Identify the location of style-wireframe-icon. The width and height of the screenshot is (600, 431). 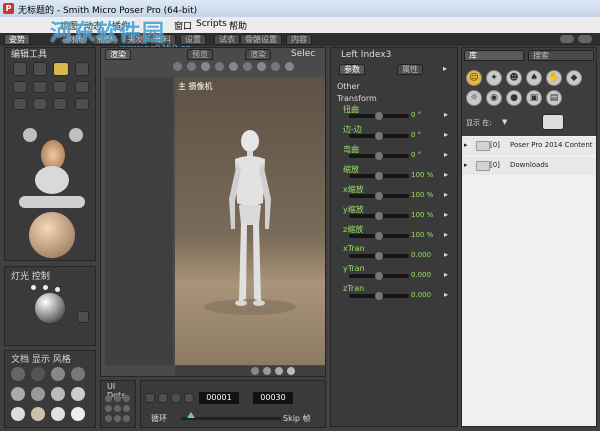
(58, 374).